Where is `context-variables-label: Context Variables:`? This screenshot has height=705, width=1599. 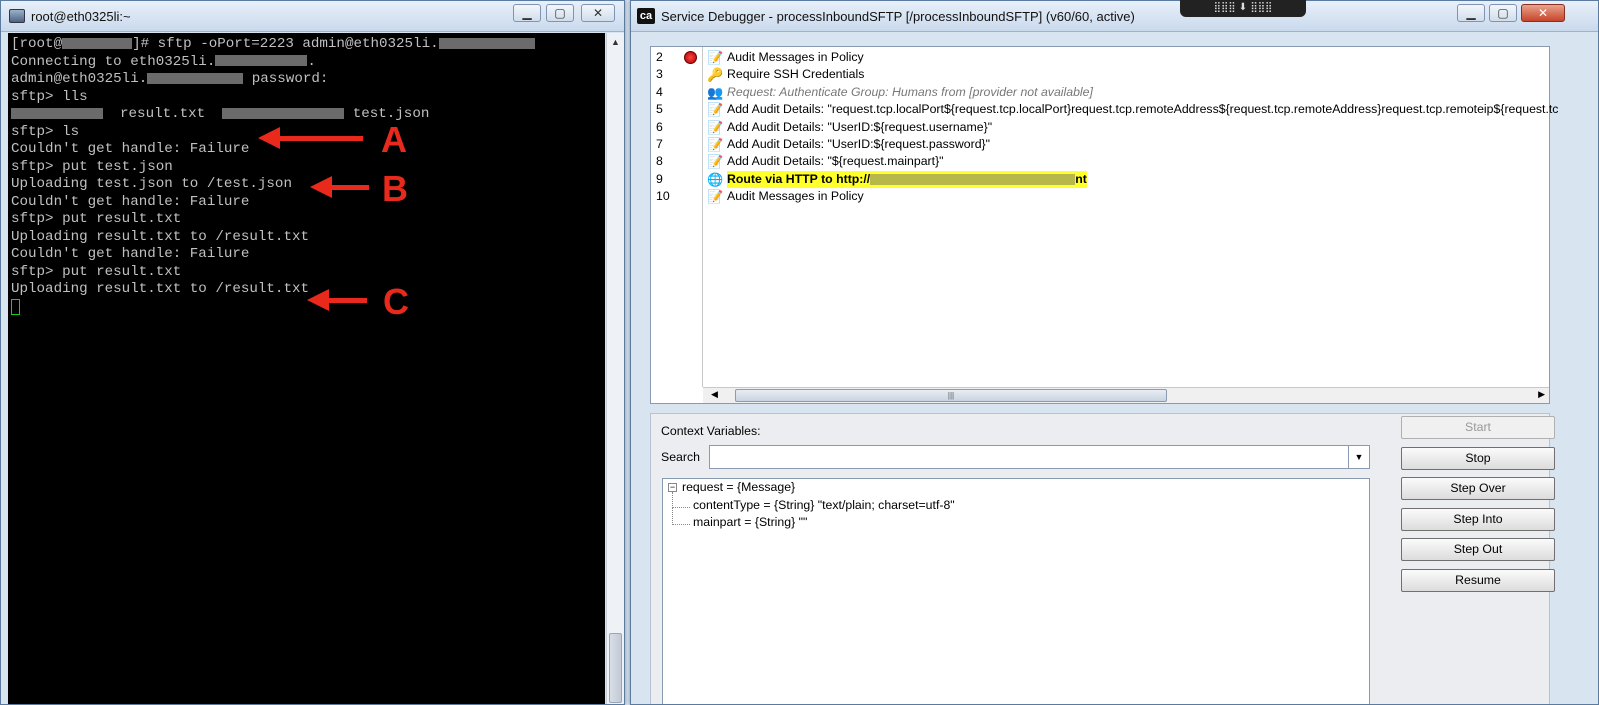
context-variables-label: Context Variables: is located at coordinates (711, 431).